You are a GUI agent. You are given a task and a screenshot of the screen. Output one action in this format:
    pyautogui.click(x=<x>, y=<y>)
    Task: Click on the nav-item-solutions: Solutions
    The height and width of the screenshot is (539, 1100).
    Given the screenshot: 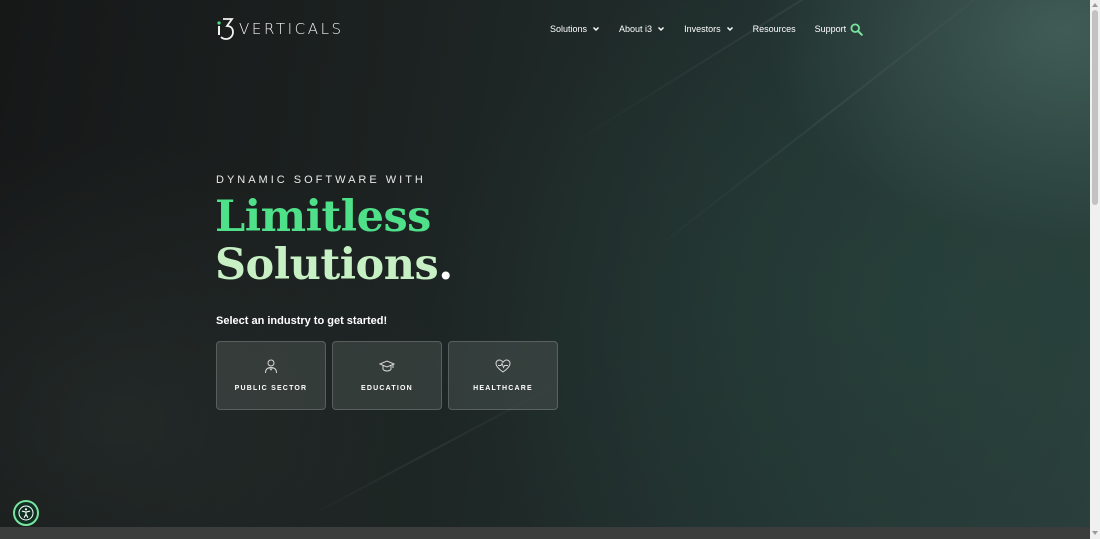 What is the action you would take?
    pyautogui.click(x=575, y=29)
    